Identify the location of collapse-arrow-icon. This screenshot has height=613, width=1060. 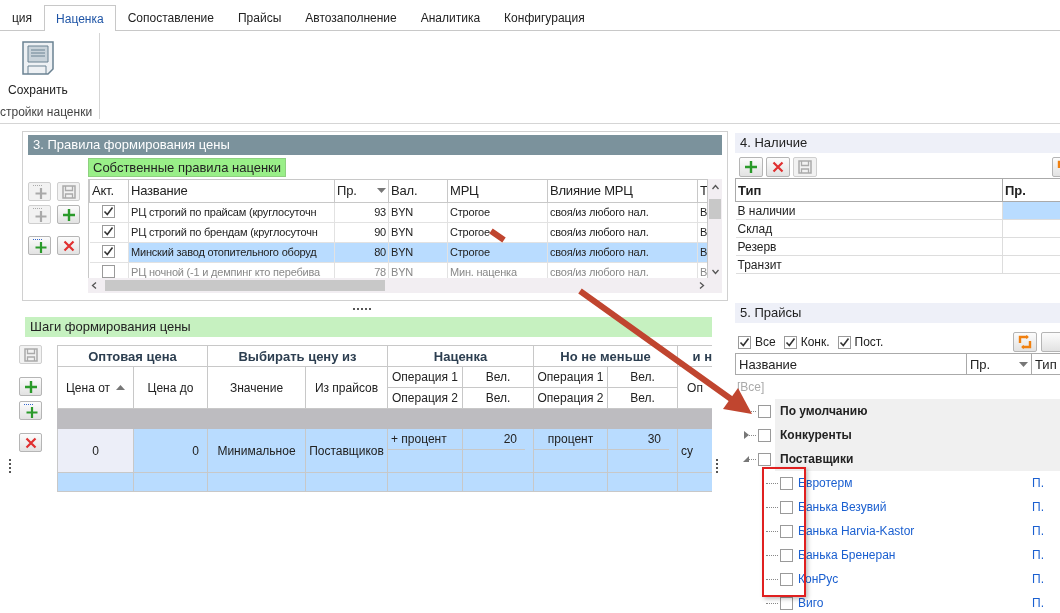
(746, 459).